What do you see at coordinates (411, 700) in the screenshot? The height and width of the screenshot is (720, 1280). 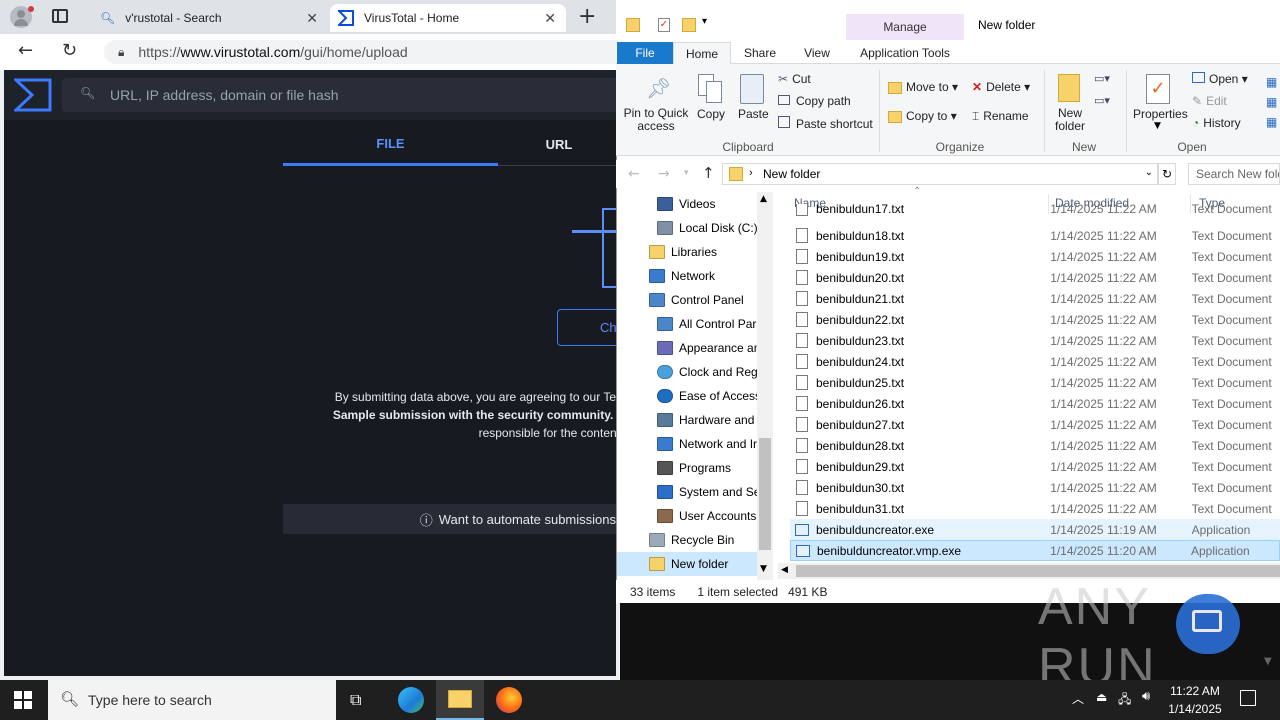 I see `edge-icon` at bounding box center [411, 700].